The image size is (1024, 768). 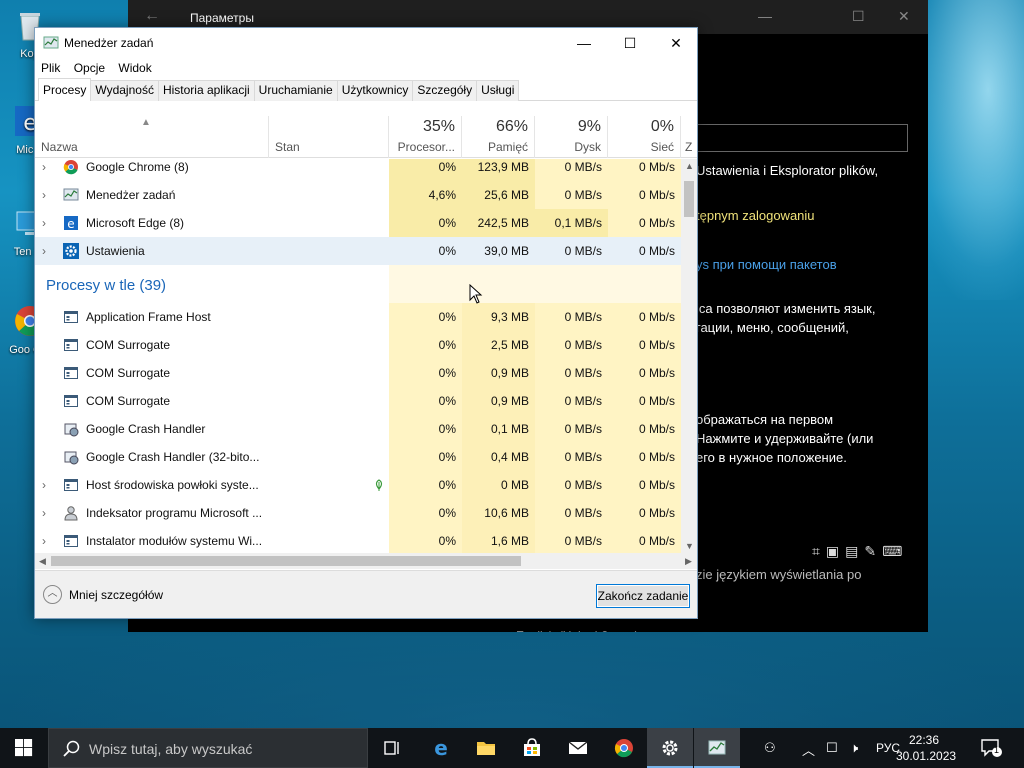 I want to click on process-row: › Google Chrome (8) 0% 123,9 MB 0 MB/s 0 Mb/s, so click(x=358, y=170).